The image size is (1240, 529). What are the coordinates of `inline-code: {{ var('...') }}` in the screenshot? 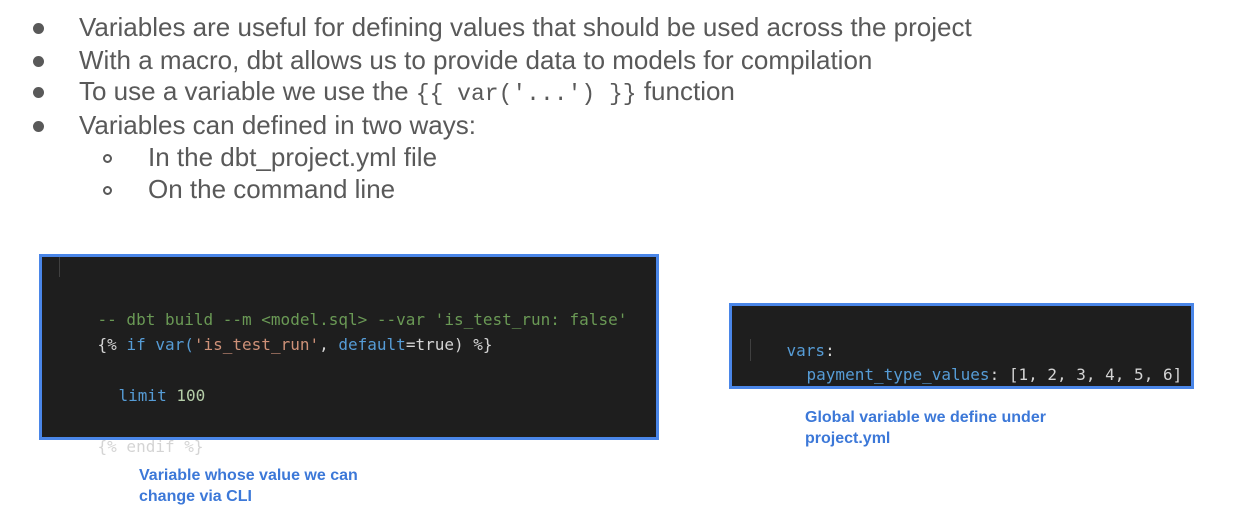 It's located at (526, 94).